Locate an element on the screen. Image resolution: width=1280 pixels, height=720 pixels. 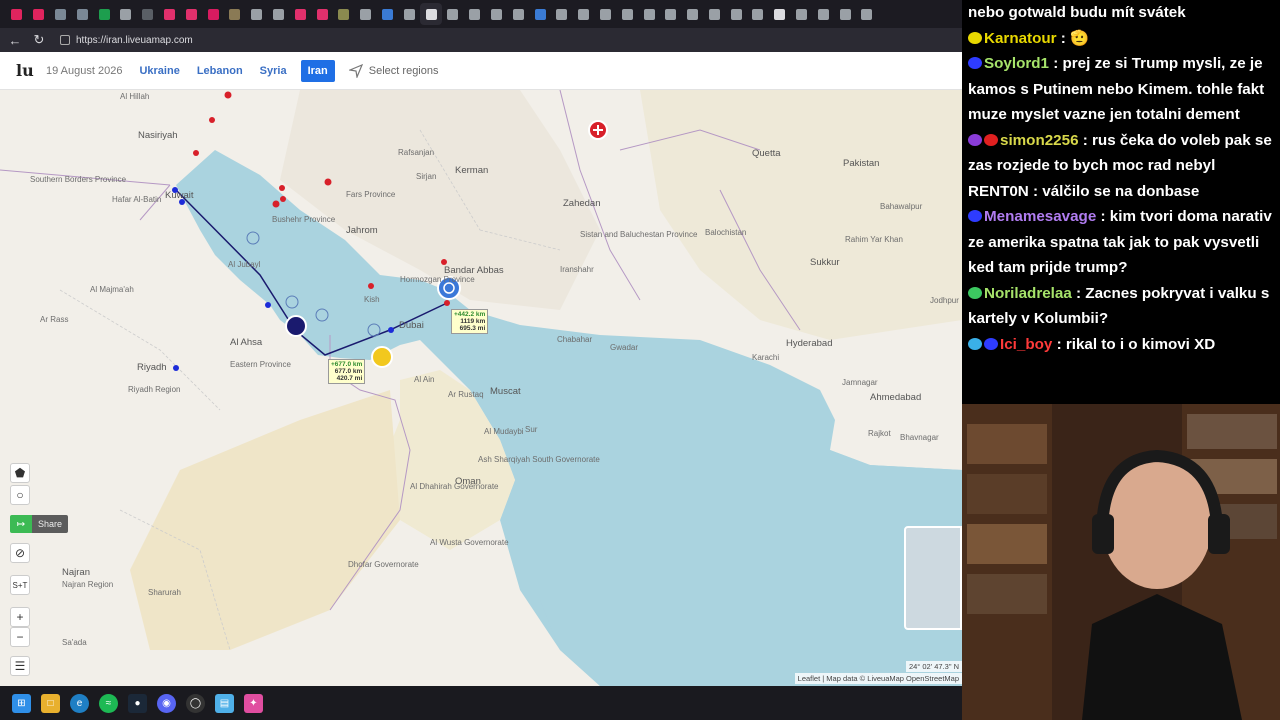
file-explorer-icon: □ is located at coordinates (50, 703).